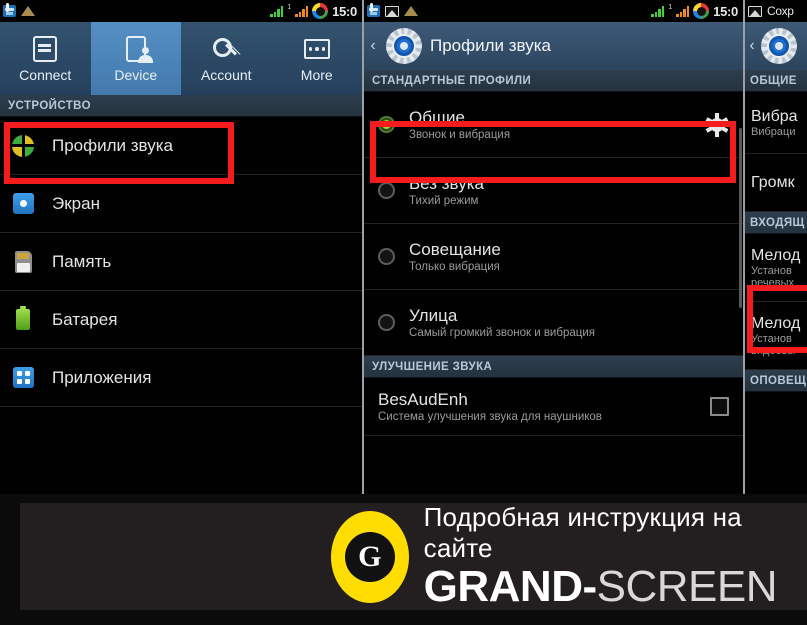 The height and width of the screenshot is (625, 807). What do you see at coordinates (774, 116) in the screenshot?
I see `vibration-title: Вибра` at bounding box center [774, 116].